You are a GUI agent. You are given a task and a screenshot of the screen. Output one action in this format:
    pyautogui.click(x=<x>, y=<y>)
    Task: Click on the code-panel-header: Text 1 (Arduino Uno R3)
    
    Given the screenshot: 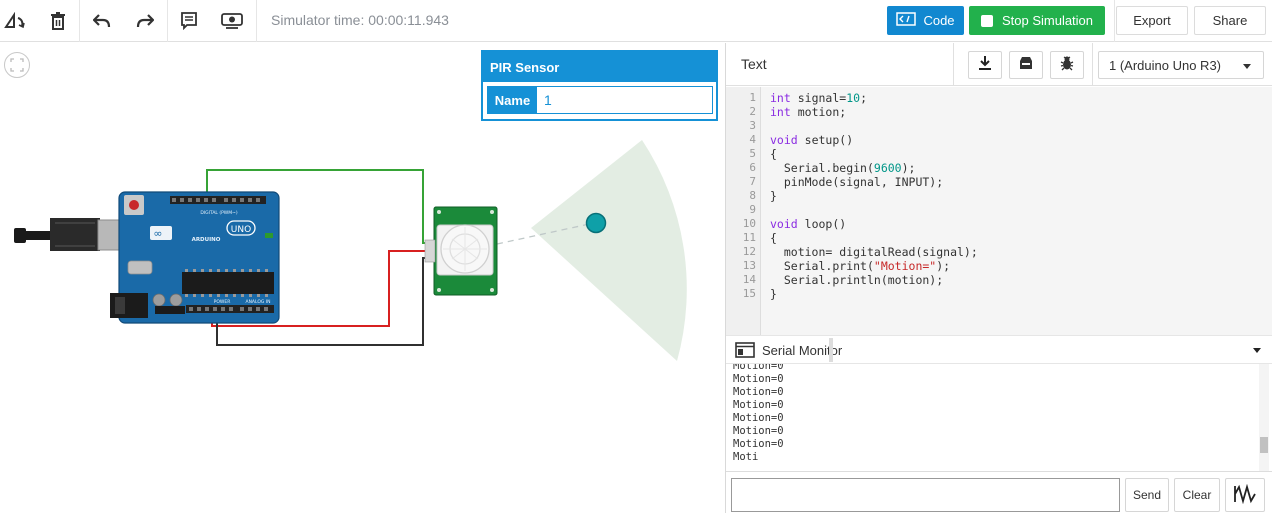 What is the action you would take?
    pyautogui.click(x=999, y=64)
    